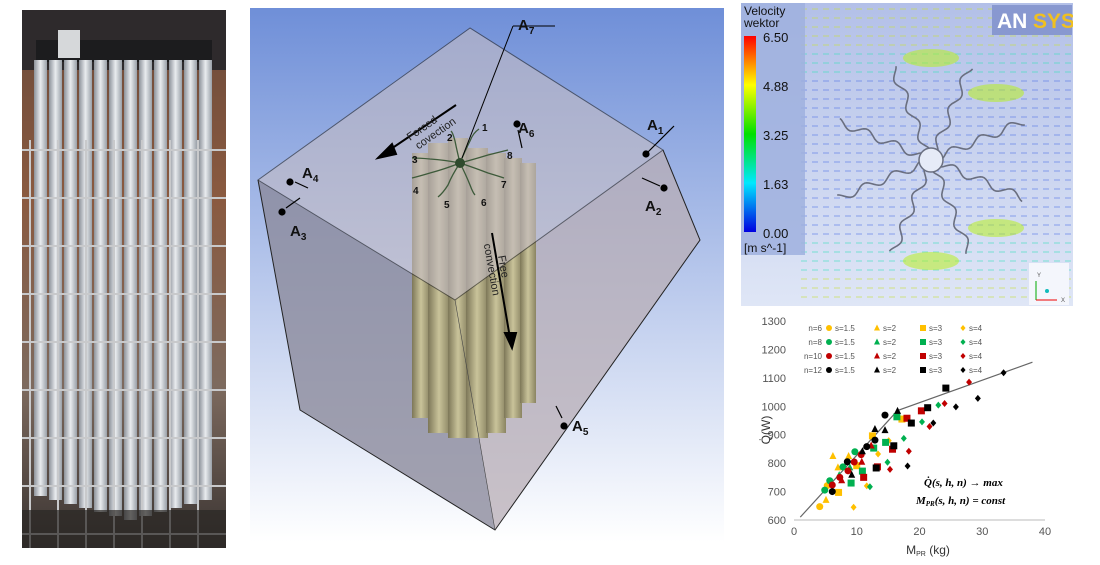 This screenshot has width=1100, height=565. What do you see at coordinates (963, 482) in the screenshot?
I see `annotation-objective: Q̇(s, h, n) → max` at bounding box center [963, 482].